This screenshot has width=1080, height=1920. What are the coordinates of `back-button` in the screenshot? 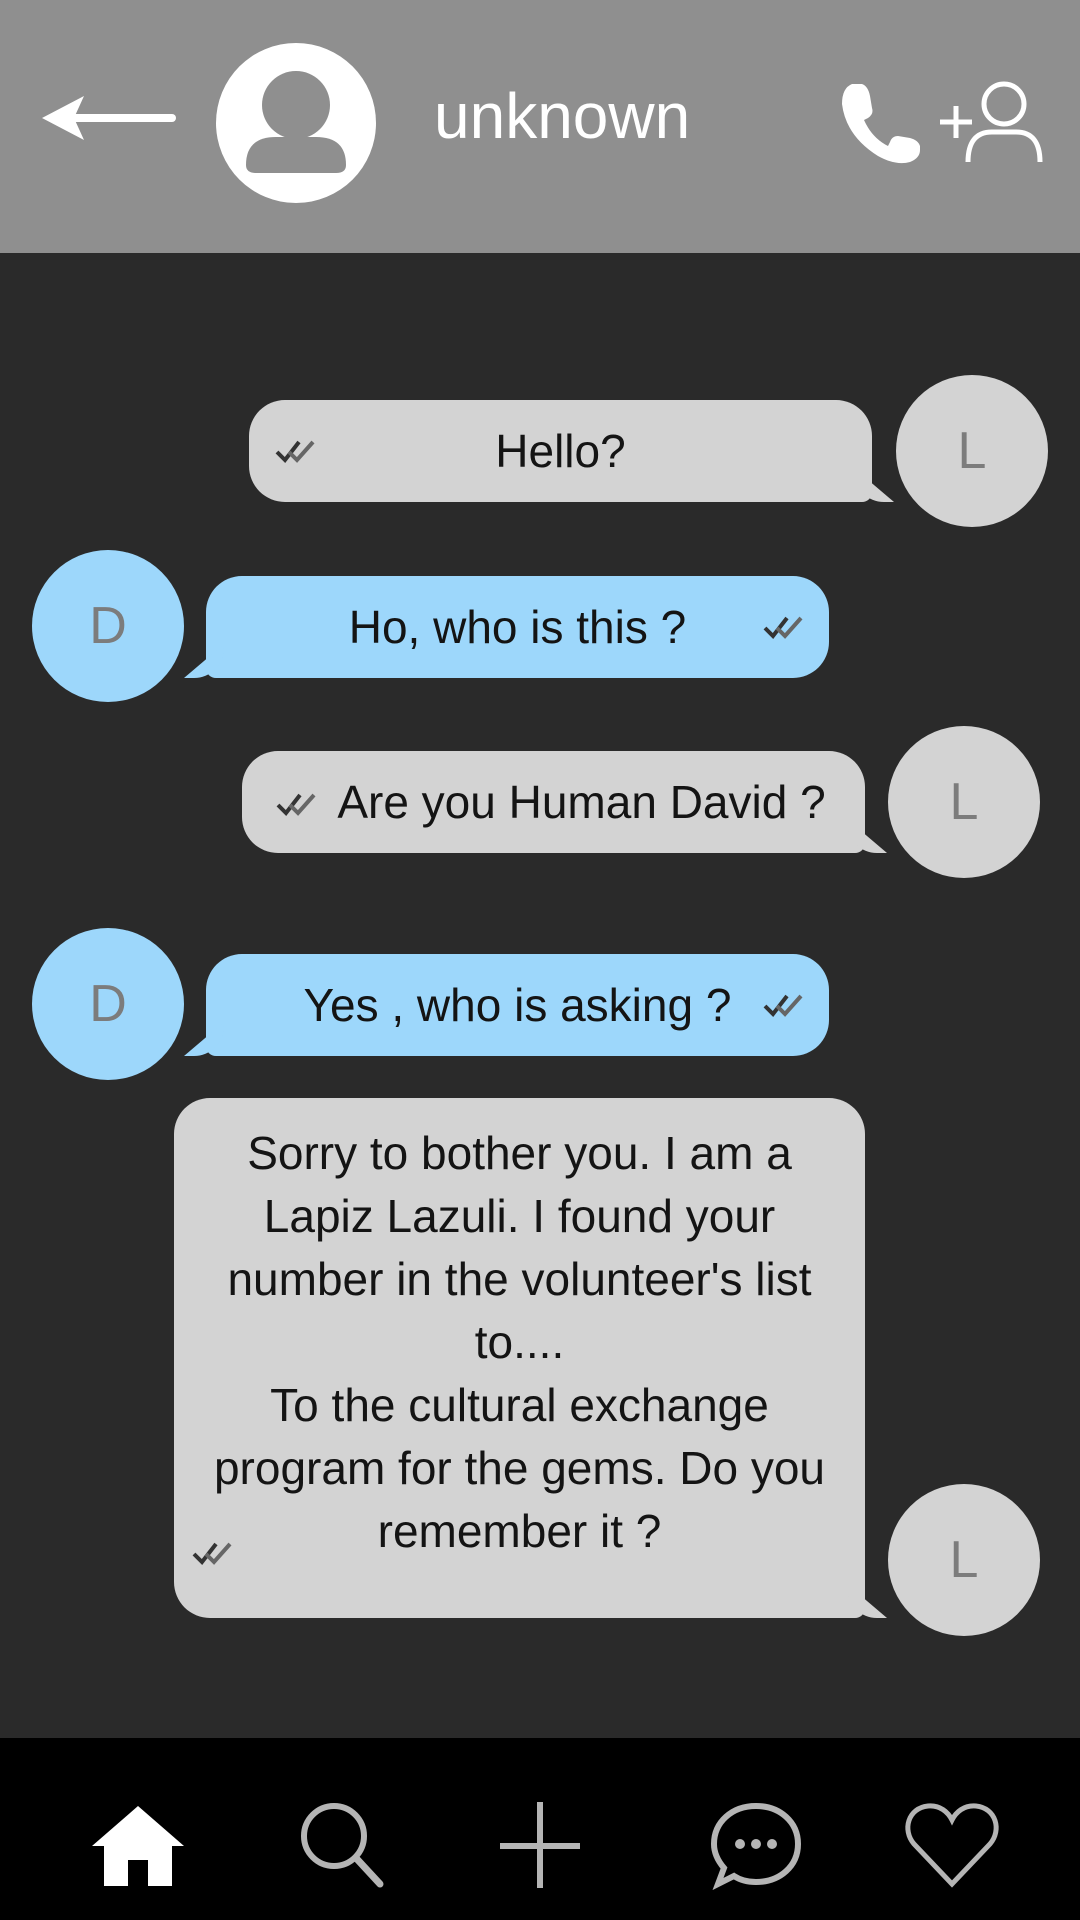 It's located at (110, 120).